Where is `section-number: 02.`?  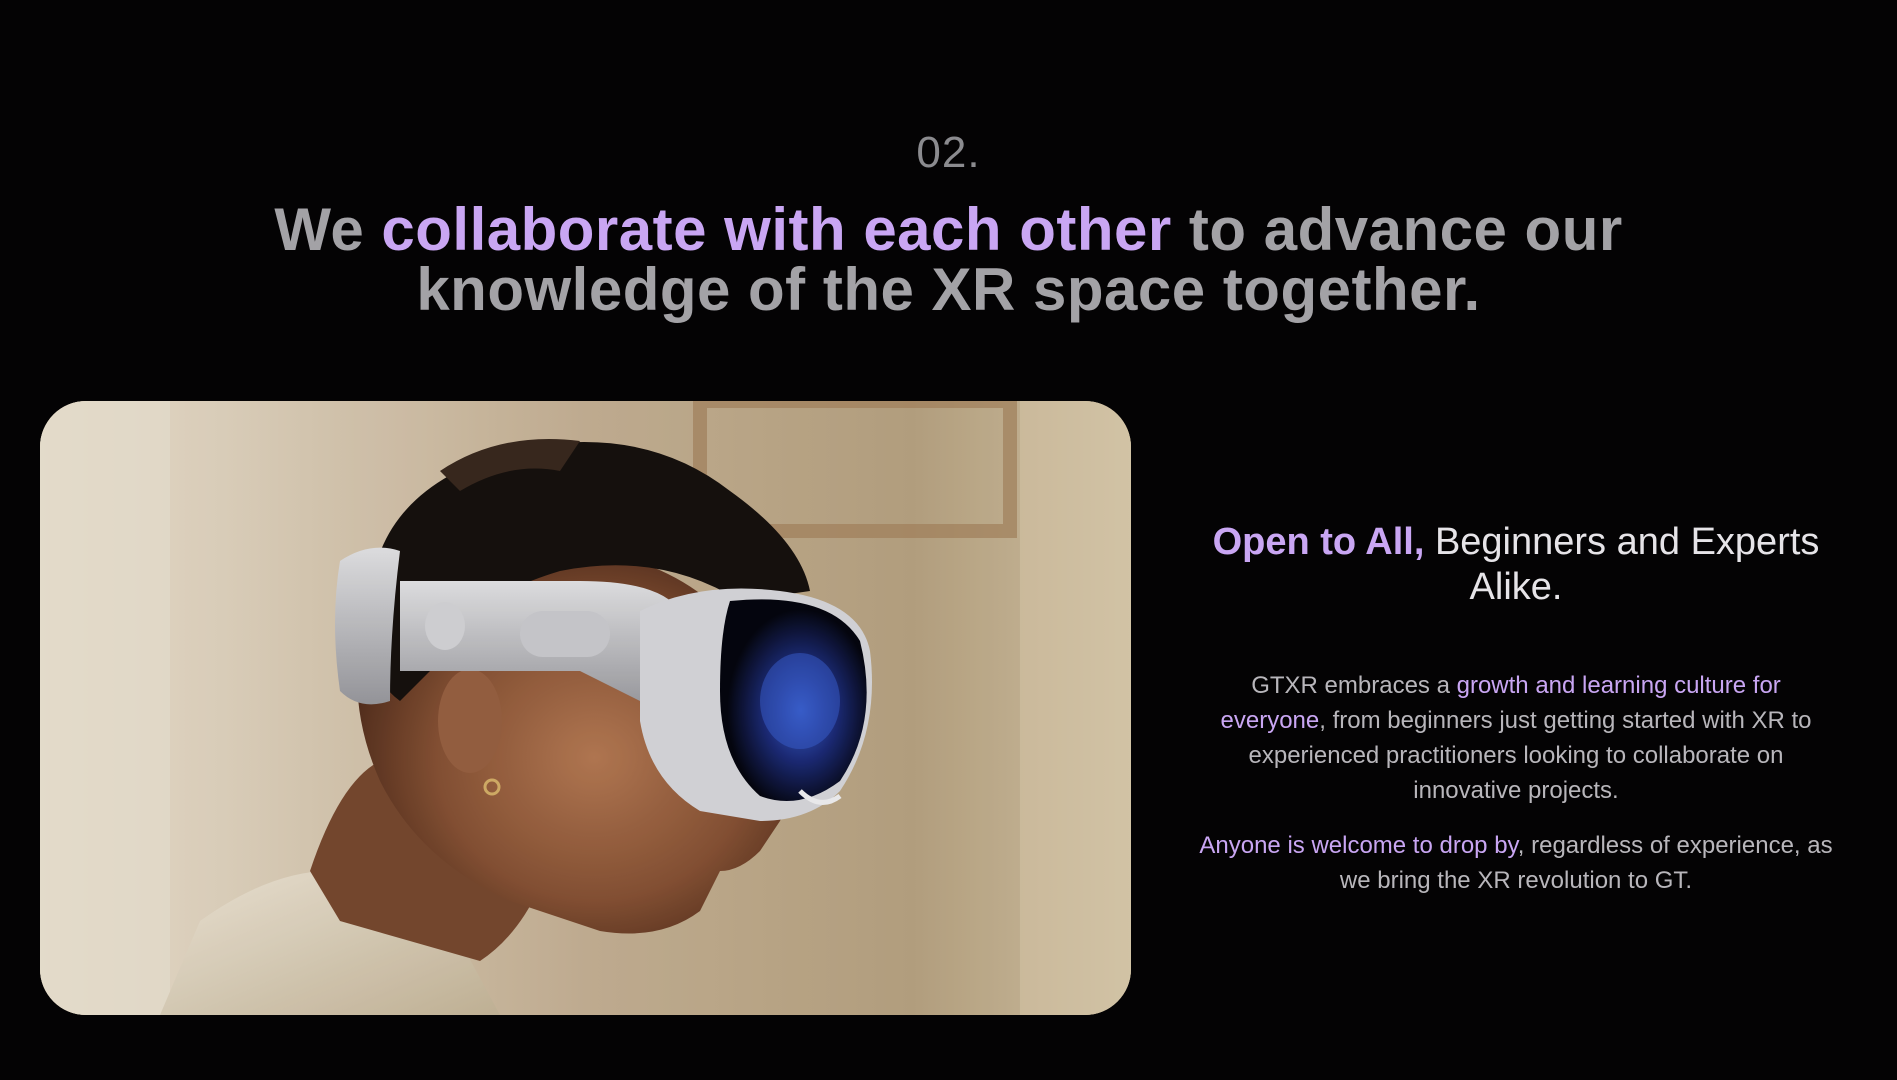
section-number: 02. is located at coordinates (948, 152).